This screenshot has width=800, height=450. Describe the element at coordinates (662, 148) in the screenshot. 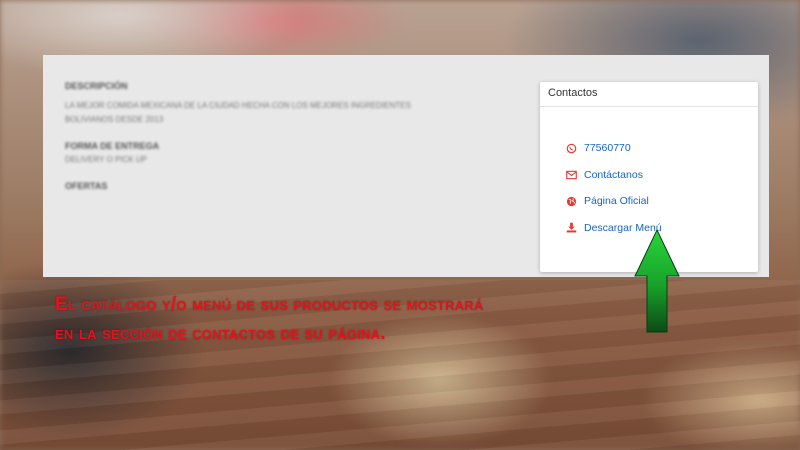

I see `contact-phone-link: 77560770` at that location.